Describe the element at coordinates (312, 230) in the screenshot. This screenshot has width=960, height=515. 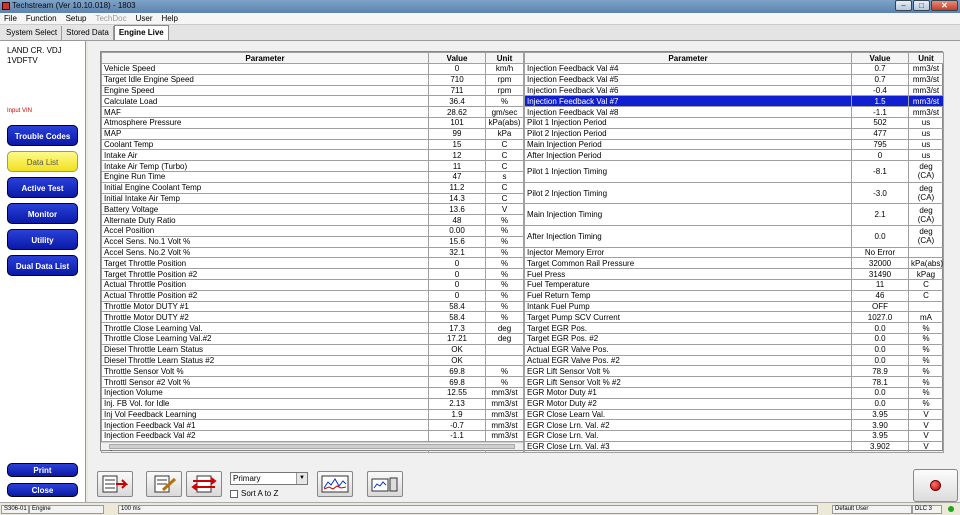
I see `table-row: Accel Position 0.00%` at that location.